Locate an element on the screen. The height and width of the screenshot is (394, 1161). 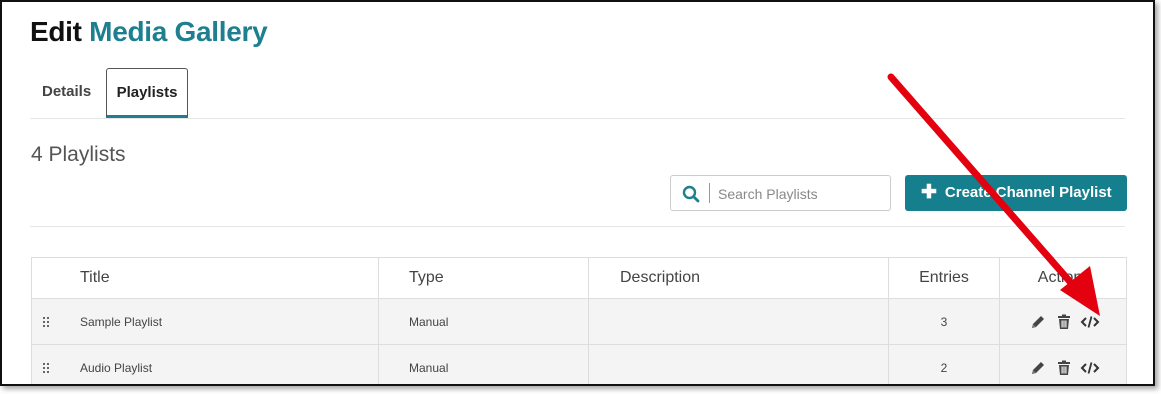
search-input is located at coordinates (800, 194).